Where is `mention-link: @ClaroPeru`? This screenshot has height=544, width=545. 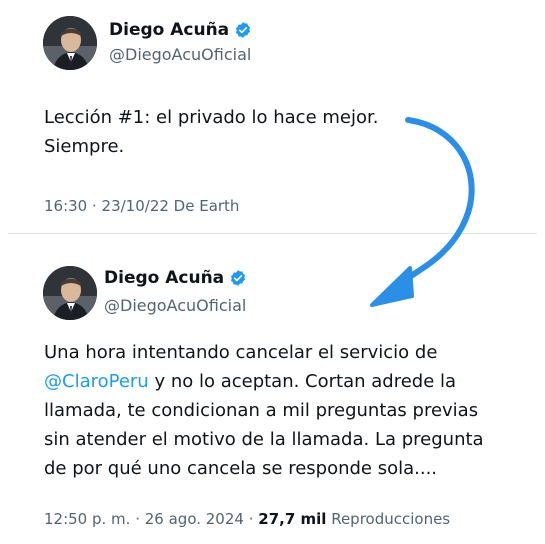
mention-link: @ClaroPeru is located at coordinates (96, 381).